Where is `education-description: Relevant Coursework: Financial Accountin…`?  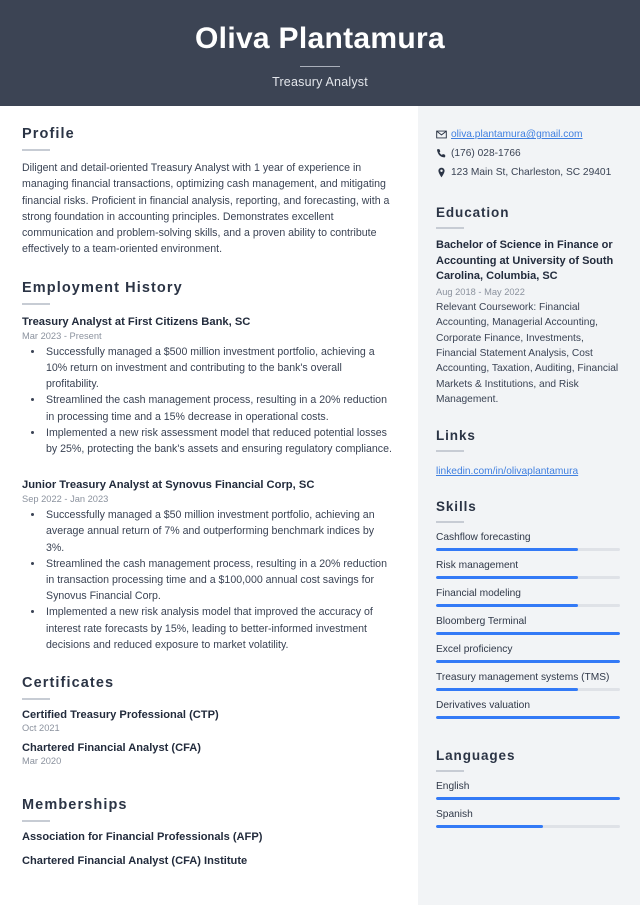 education-description: Relevant Coursework: Financial Accountin… is located at coordinates (527, 353).